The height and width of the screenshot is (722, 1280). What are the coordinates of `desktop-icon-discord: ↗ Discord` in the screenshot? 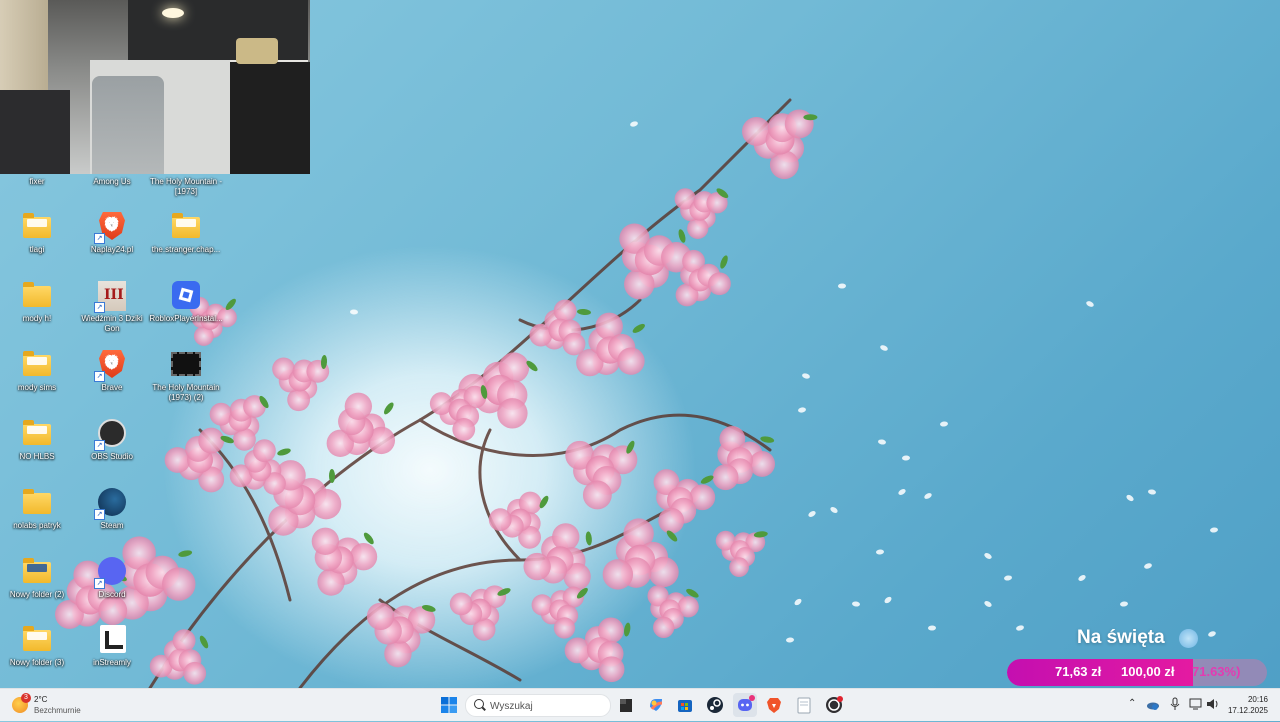 It's located at (112, 577).